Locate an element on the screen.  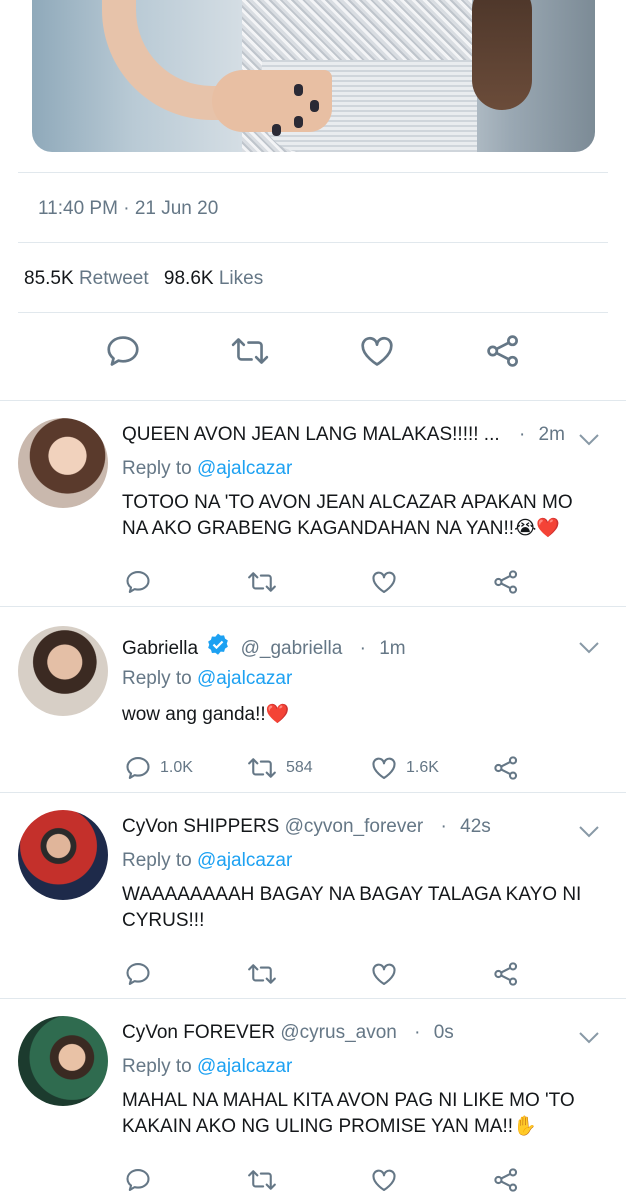
reply-button: 1.0K is located at coordinates (158, 768).